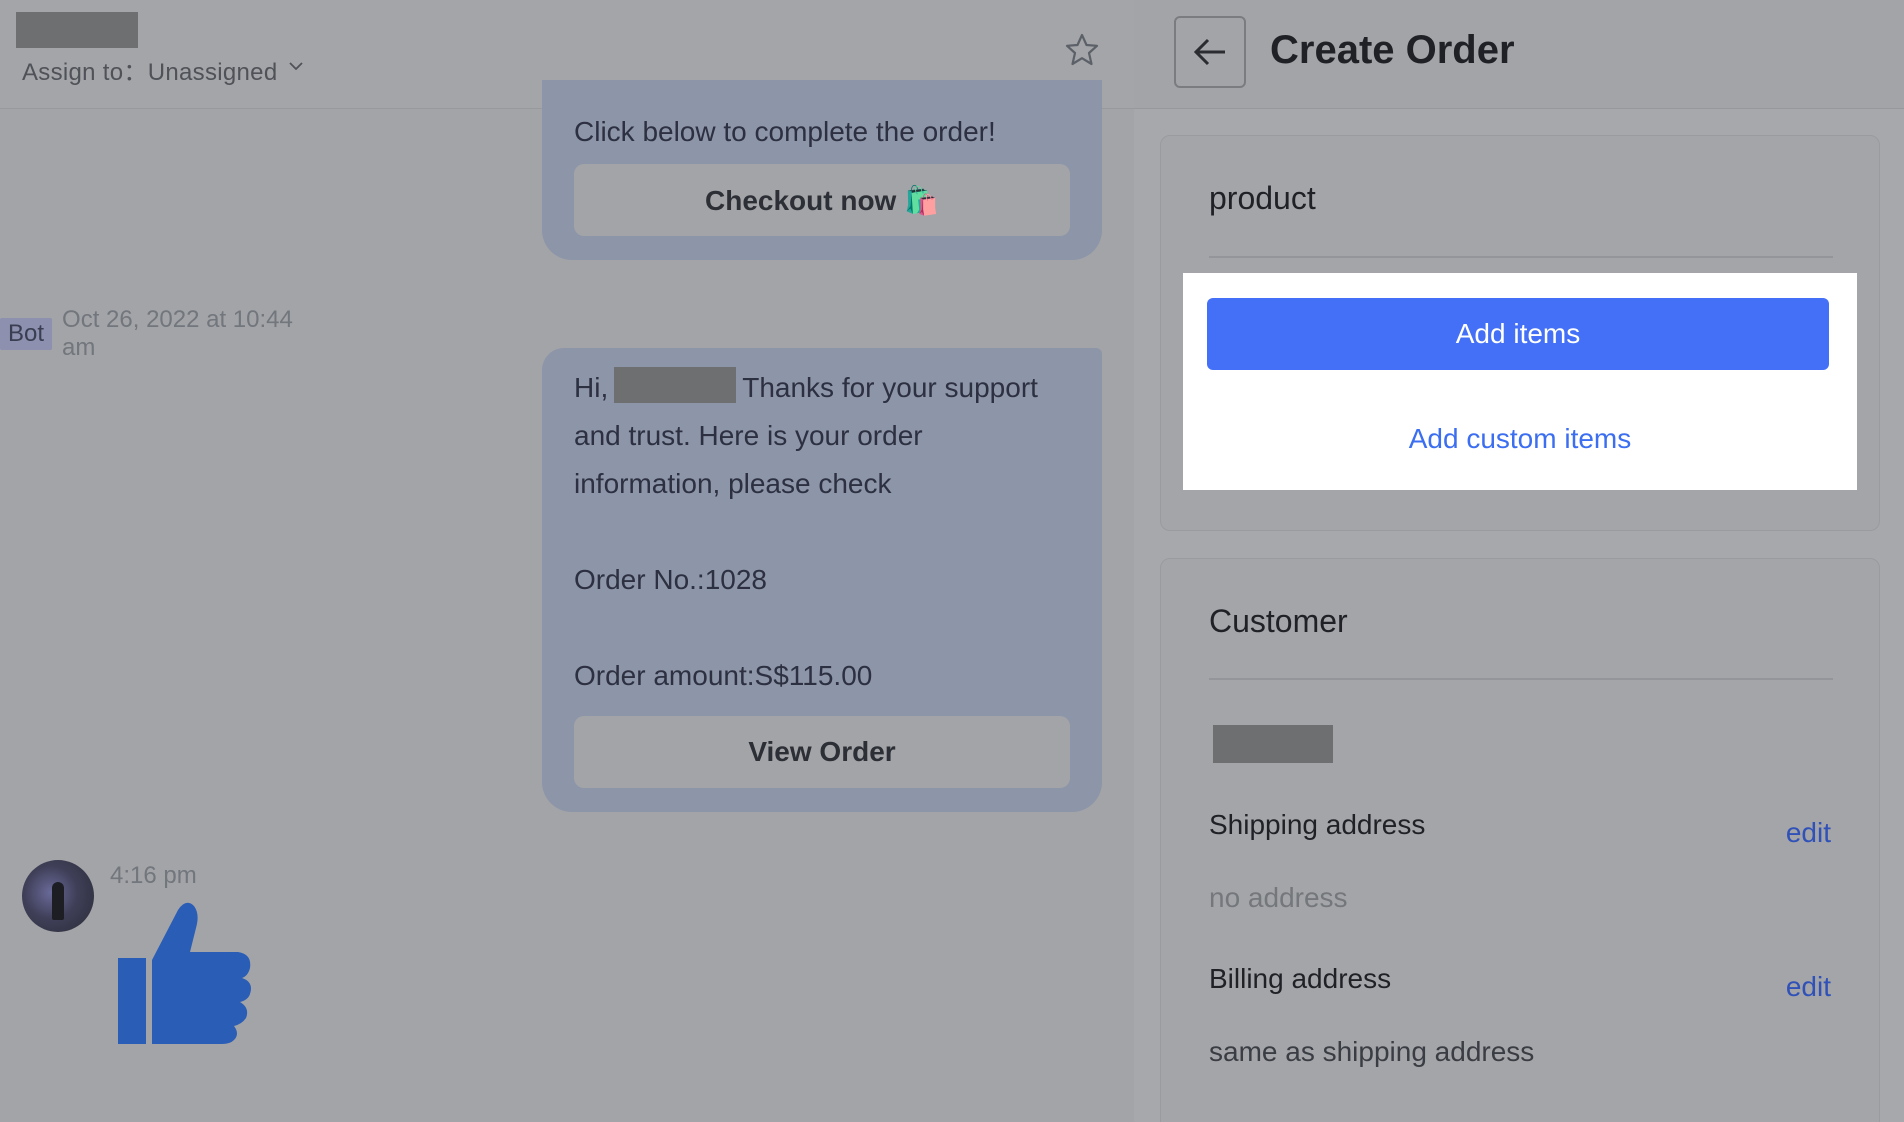 The height and width of the screenshot is (1122, 1904). What do you see at coordinates (296, 65) in the screenshot?
I see `chevron-down-icon` at bounding box center [296, 65].